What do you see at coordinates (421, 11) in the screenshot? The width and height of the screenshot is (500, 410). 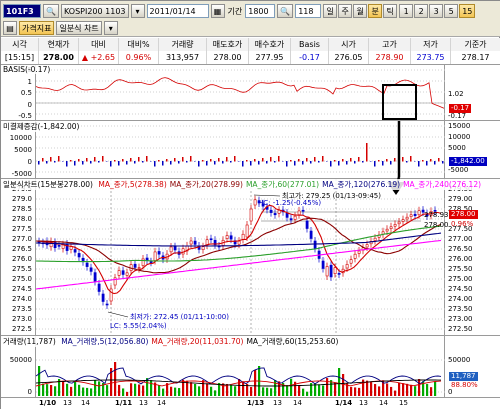 I see `interval-number-button: 2` at bounding box center [421, 11].